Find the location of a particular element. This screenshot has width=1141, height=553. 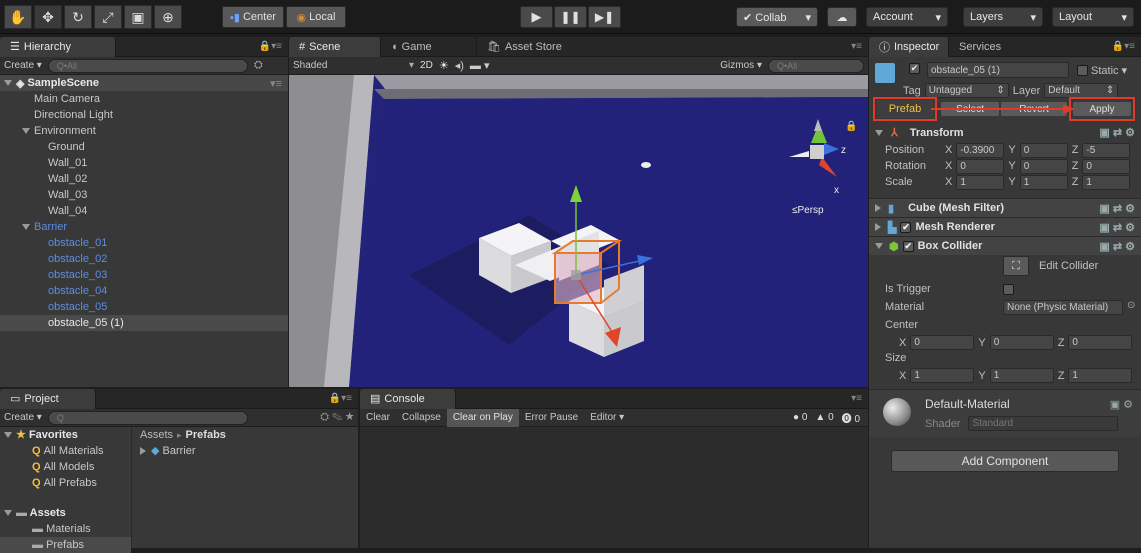

hierarchy-item: obstacle_03 is located at coordinates (144, 275).